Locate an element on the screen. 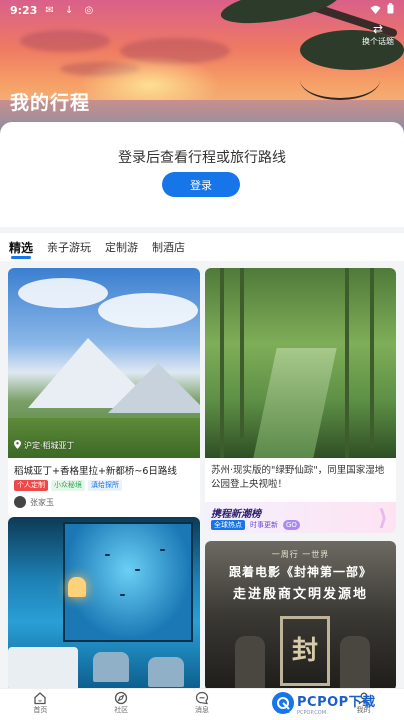 The image size is (404, 720). watermark-text: PCPOP下载 is located at coordinates (336, 702).